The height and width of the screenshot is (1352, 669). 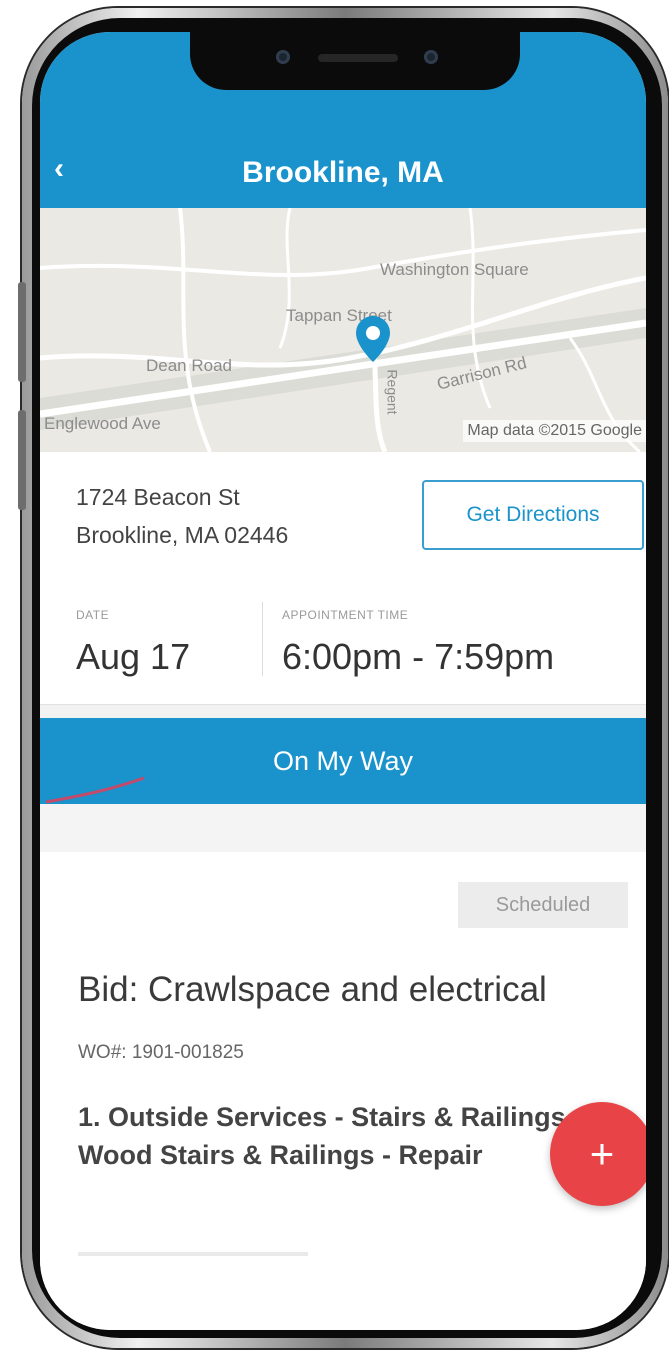 What do you see at coordinates (161, 1052) in the screenshot?
I see `work-order-number: WO#: 1901-001825` at bounding box center [161, 1052].